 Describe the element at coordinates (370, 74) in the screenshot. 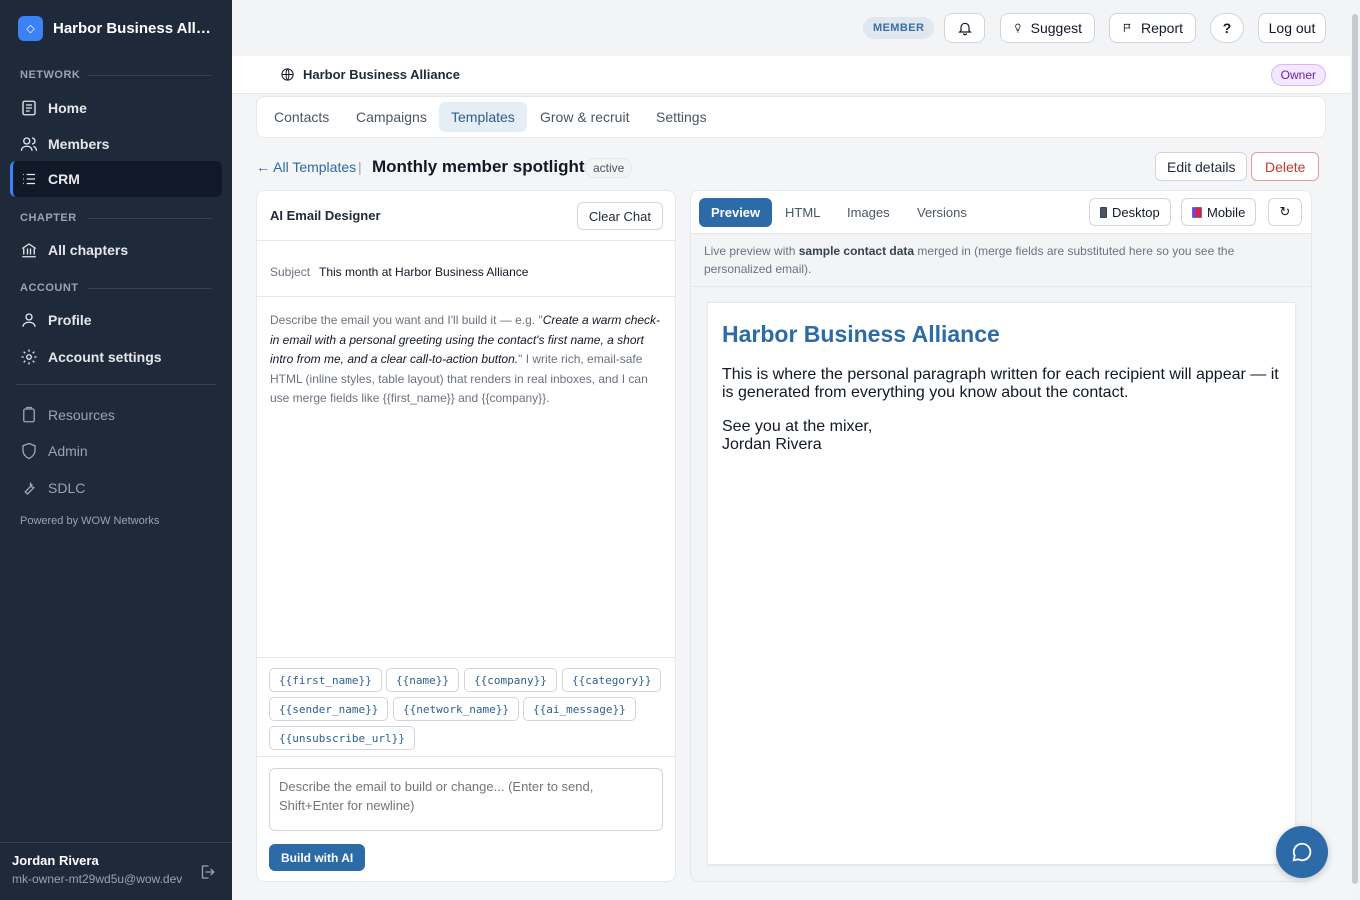

I see `network-title: Harbor Business Alliance` at that location.